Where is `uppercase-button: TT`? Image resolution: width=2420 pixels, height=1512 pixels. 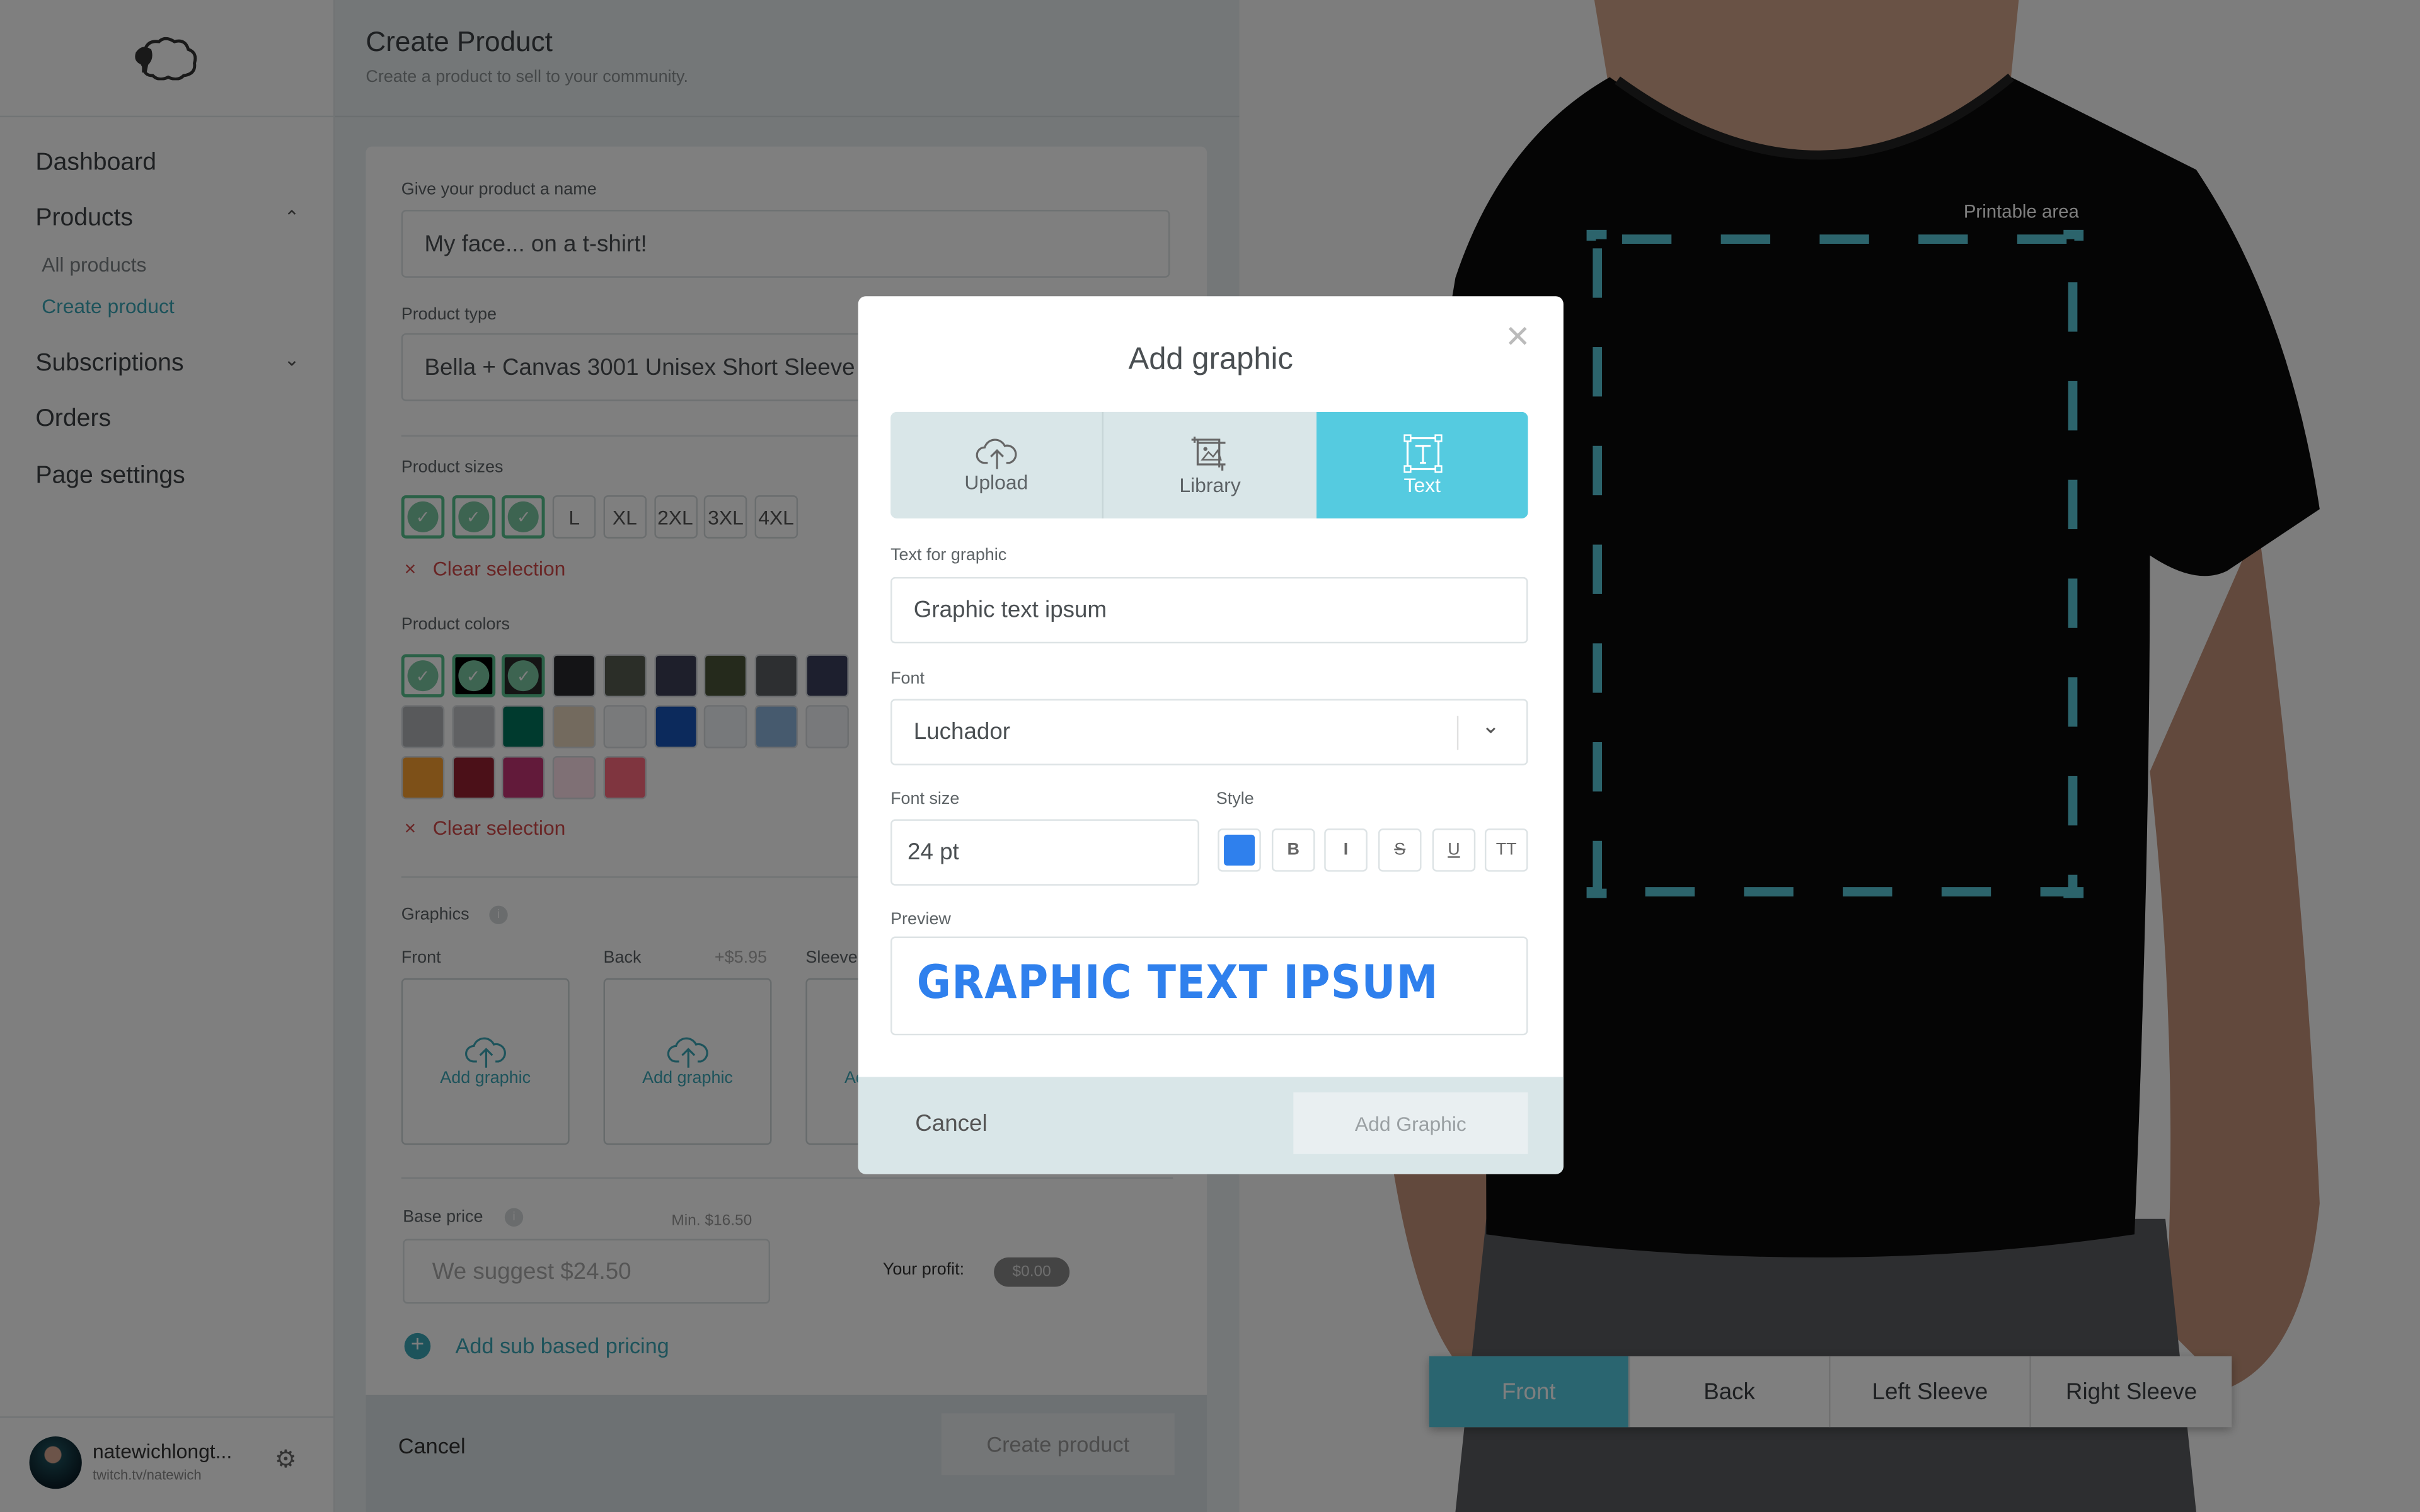
uppercase-button: TT is located at coordinates (1506, 850).